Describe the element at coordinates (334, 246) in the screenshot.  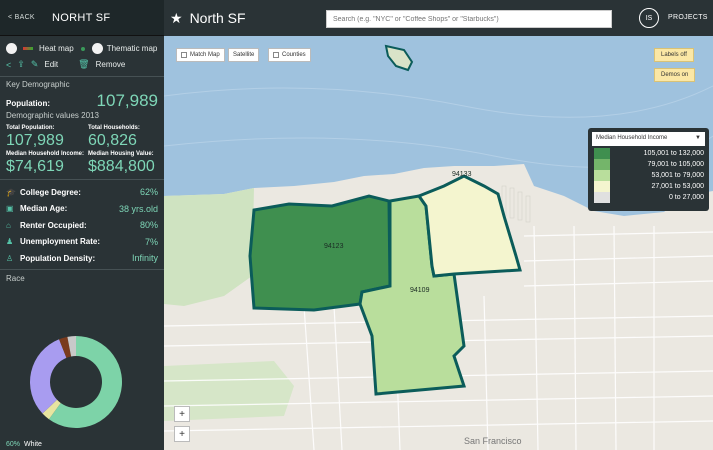
I see `zip-label-94123: 94123` at that location.